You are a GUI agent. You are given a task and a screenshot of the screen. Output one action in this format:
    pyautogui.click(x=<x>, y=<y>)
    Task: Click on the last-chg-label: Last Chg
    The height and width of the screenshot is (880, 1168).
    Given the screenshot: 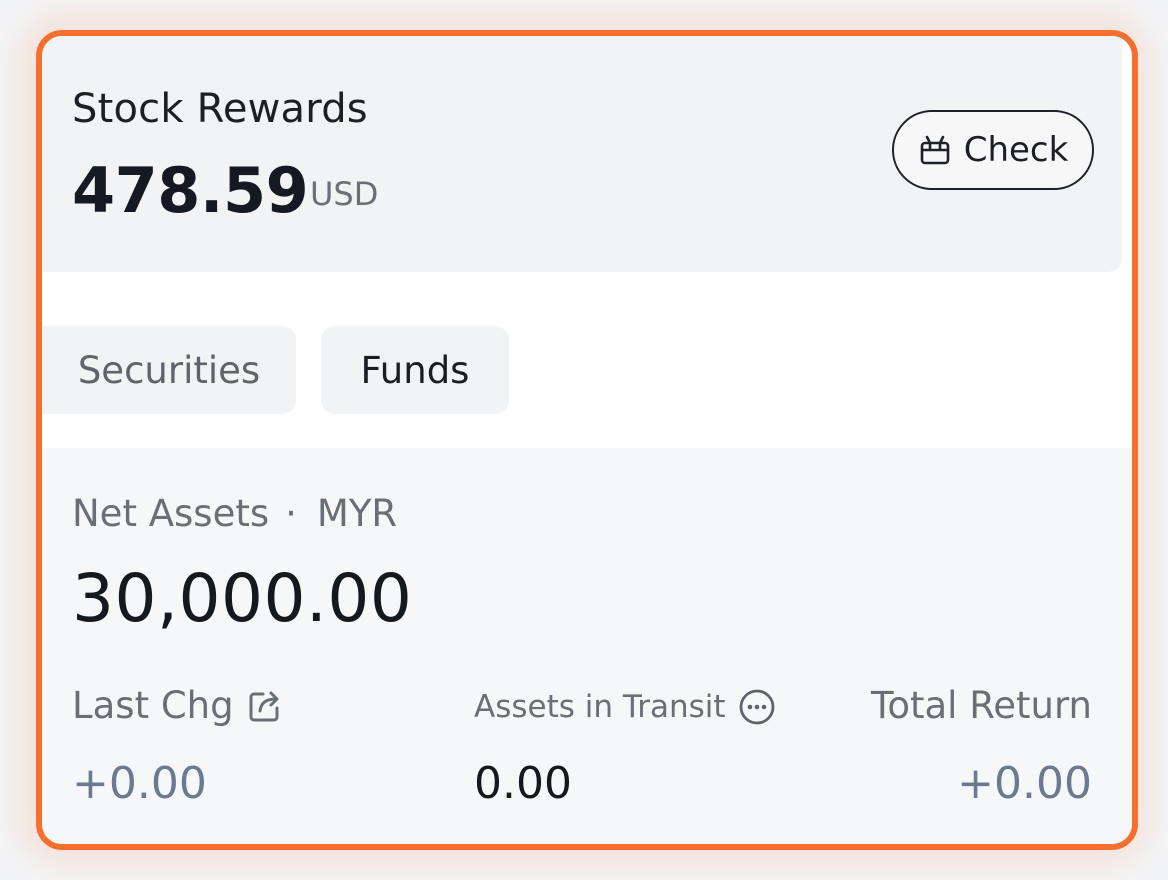 What is the action you would take?
    pyautogui.click(x=178, y=705)
    